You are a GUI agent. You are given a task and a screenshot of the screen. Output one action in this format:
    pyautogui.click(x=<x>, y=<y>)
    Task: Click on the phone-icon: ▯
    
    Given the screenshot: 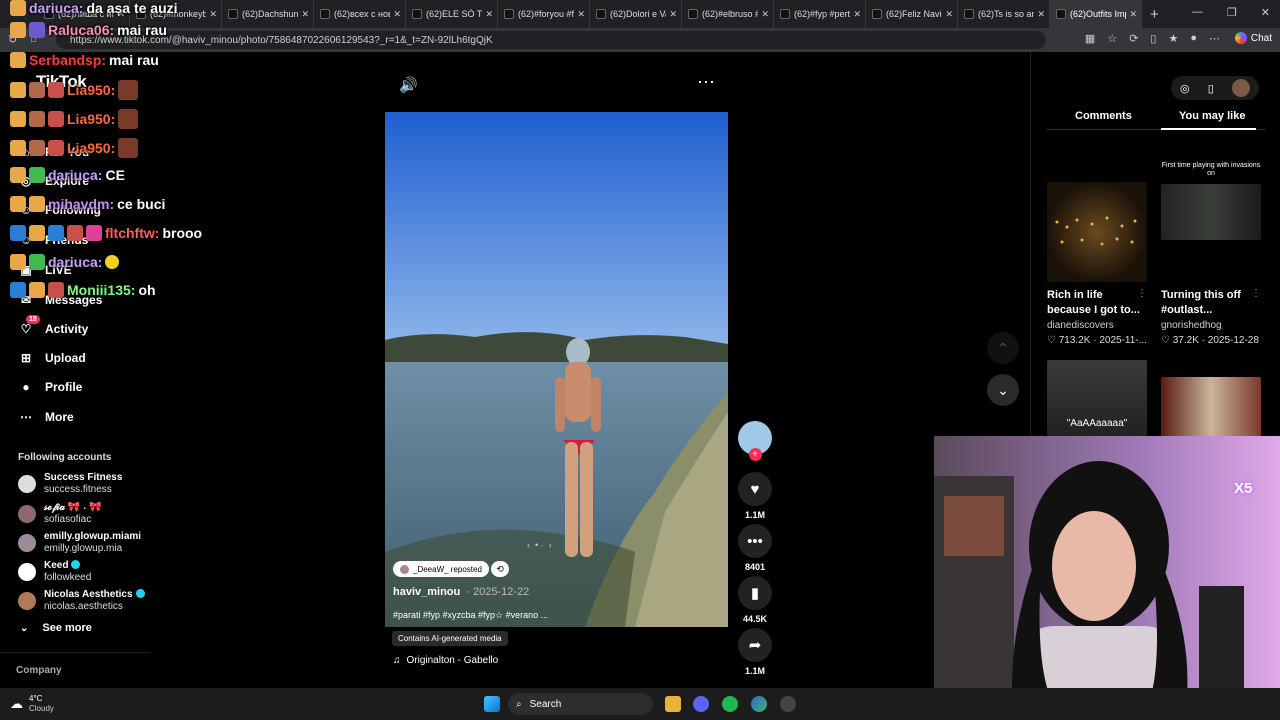 What is the action you would take?
    pyautogui.click(x=1211, y=88)
    